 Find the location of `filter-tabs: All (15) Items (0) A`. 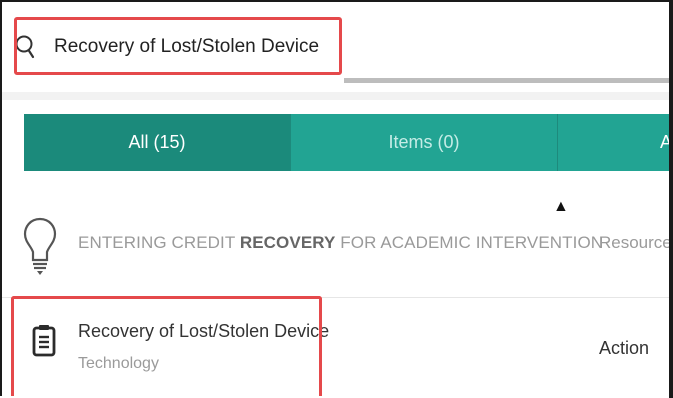

filter-tabs: All (15) Items (0) A is located at coordinates (347, 142).